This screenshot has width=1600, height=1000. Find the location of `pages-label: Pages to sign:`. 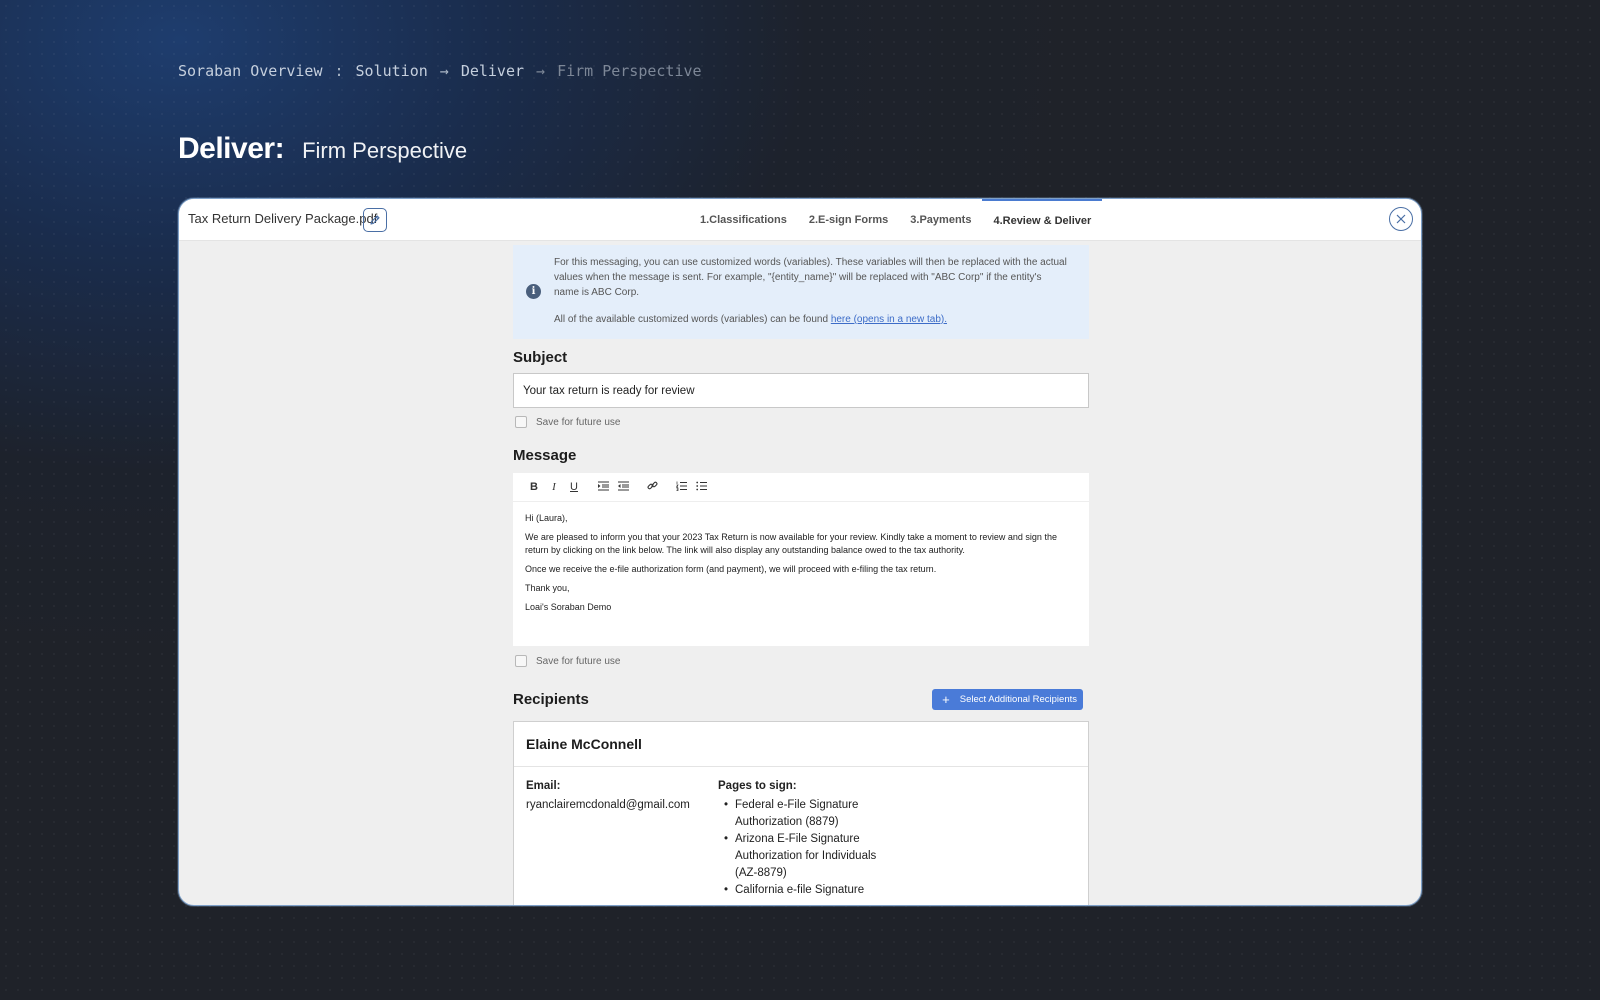

pages-label: Pages to sign: is located at coordinates (757, 786).